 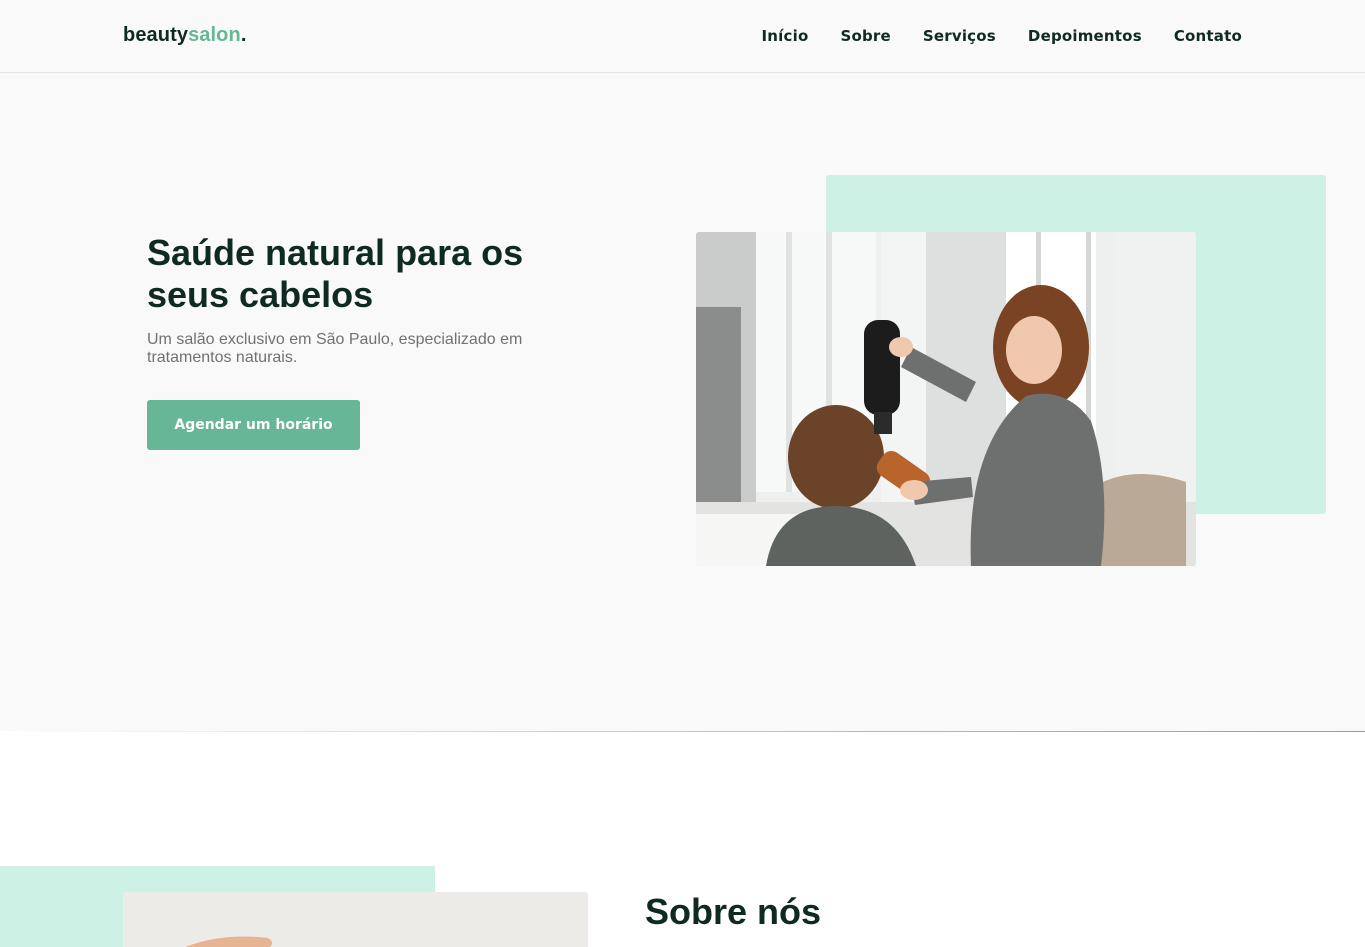 What do you see at coordinates (682, 731) in the screenshot?
I see `section-divider` at bounding box center [682, 731].